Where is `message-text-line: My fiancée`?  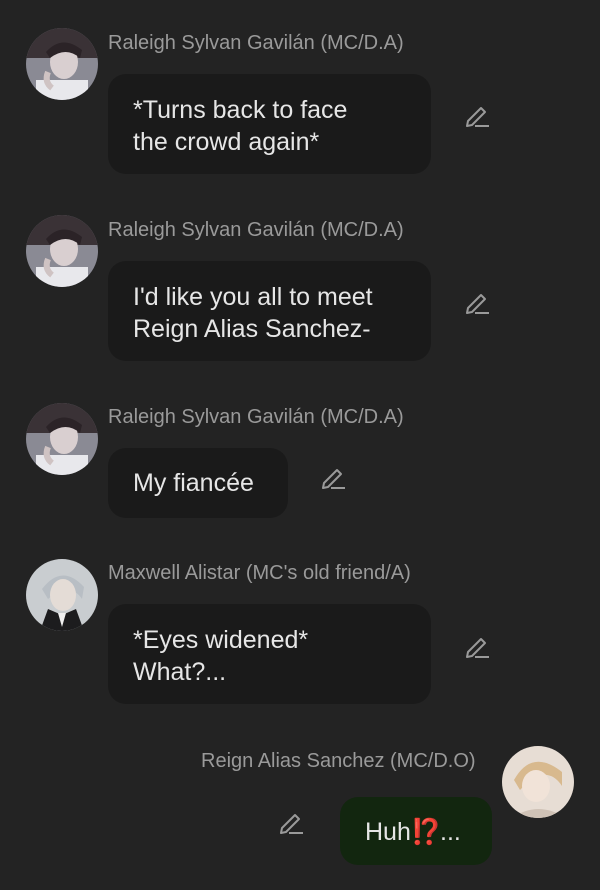
message-text-line: My fiancée is located at coordinates (193, 483).